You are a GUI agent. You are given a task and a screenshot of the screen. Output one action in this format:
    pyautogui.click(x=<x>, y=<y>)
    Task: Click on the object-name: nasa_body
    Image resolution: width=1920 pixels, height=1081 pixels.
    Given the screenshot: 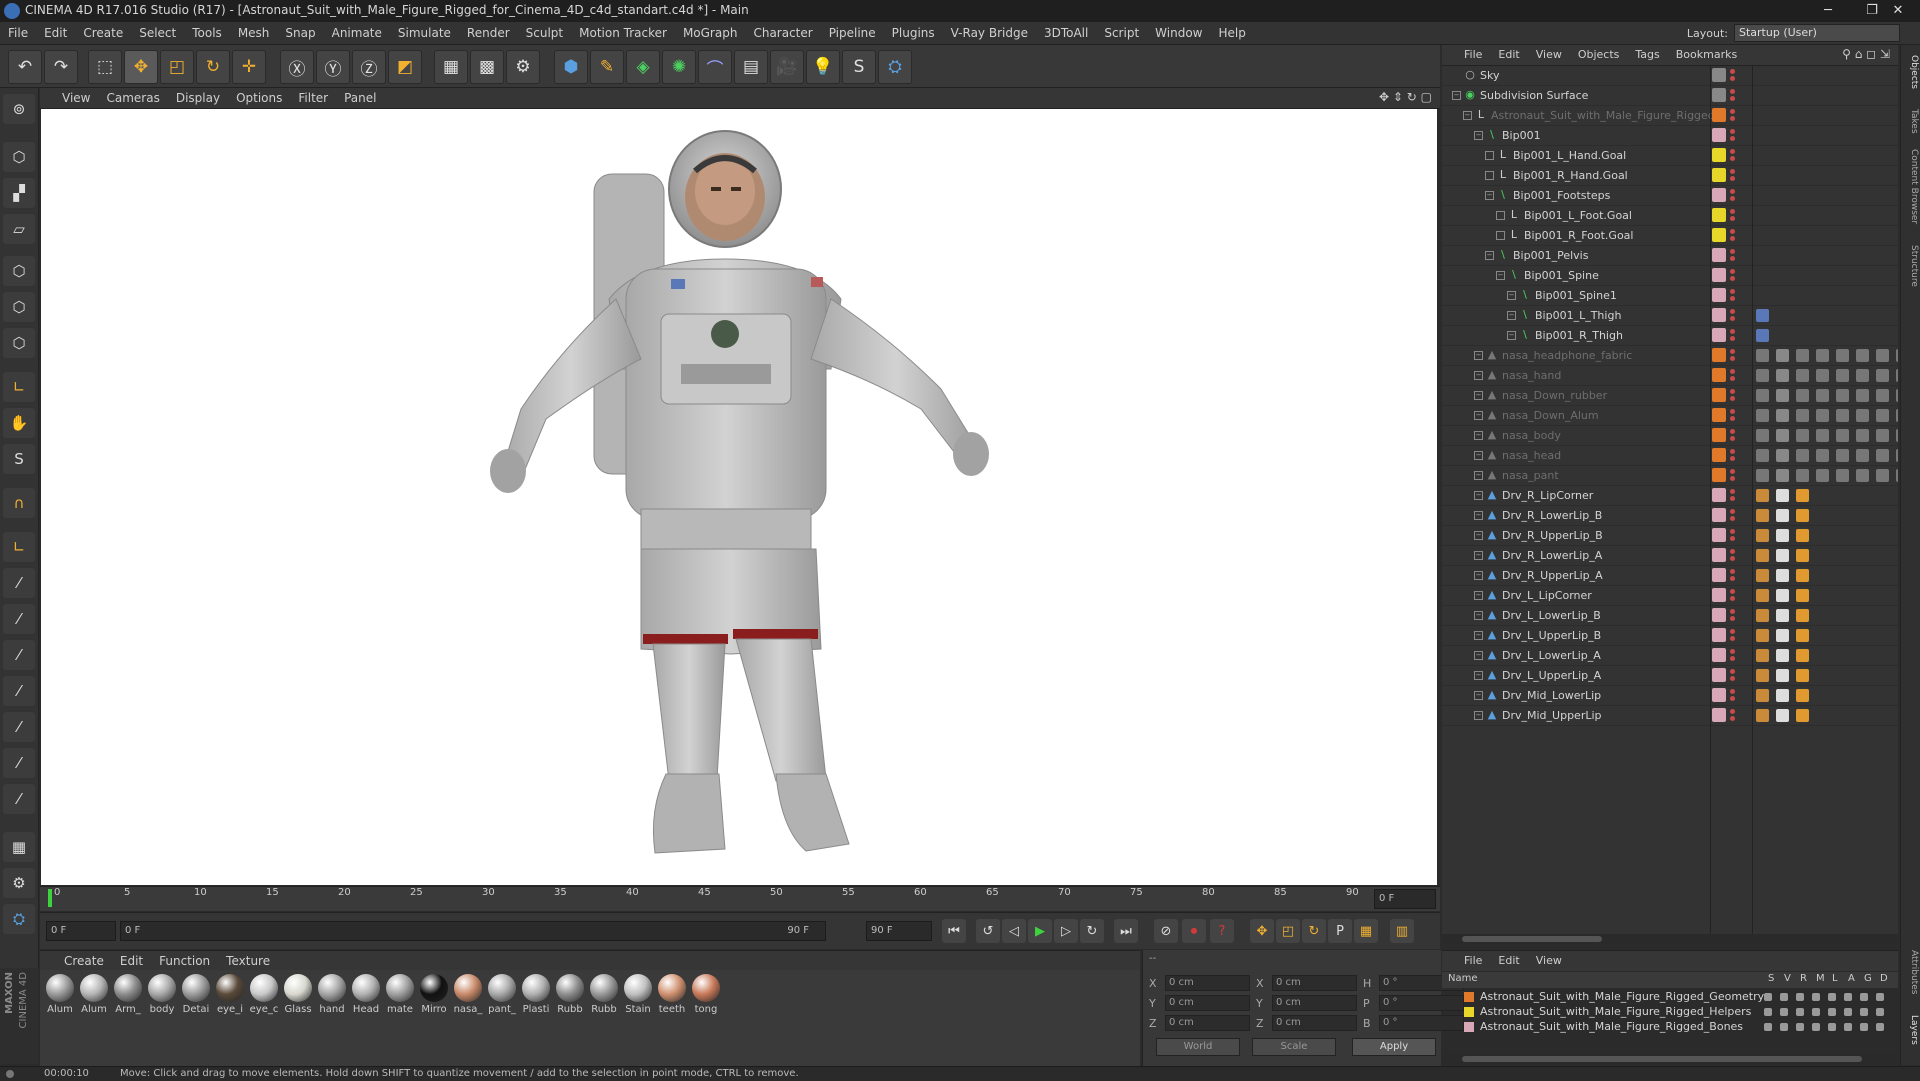 What is the action you would take?
    pyautogui.click(x=1531, y=435)
    